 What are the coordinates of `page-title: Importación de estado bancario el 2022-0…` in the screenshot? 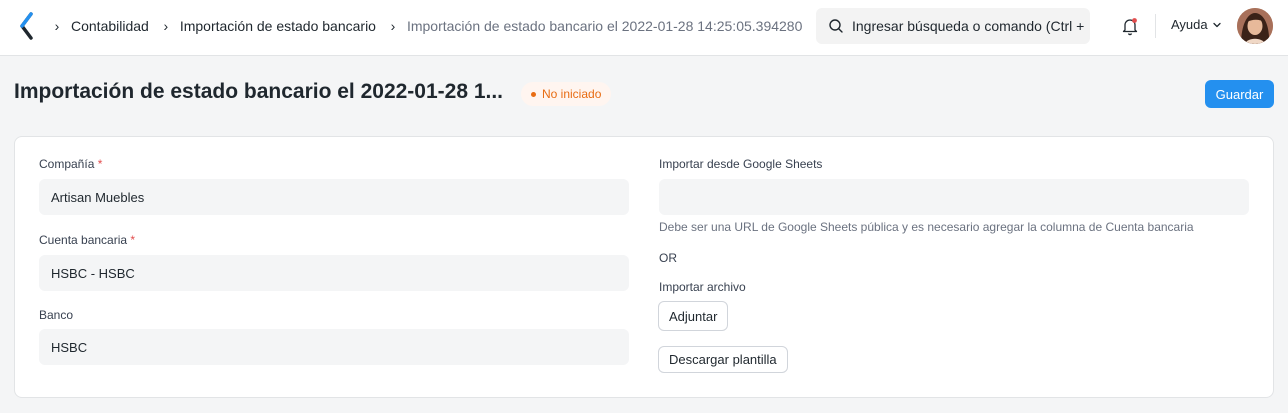 It's located at (259, 91).